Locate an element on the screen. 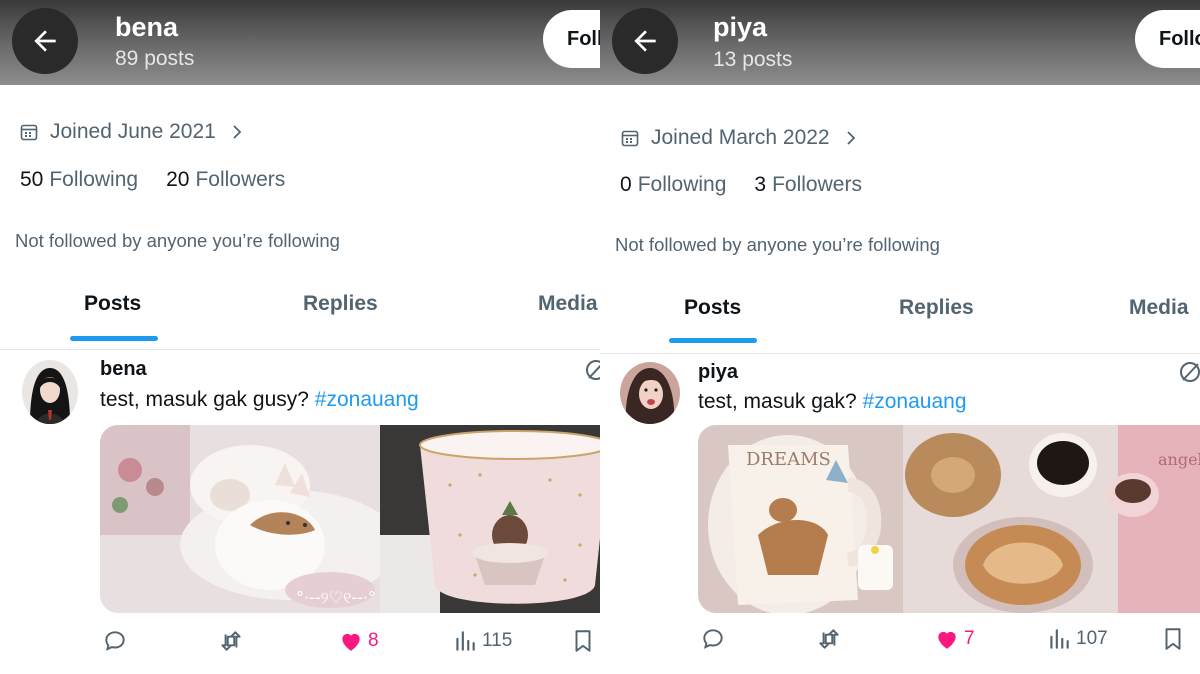 The image size is (1200, 674). like-button: 8 is located at coordinates (358, 641).